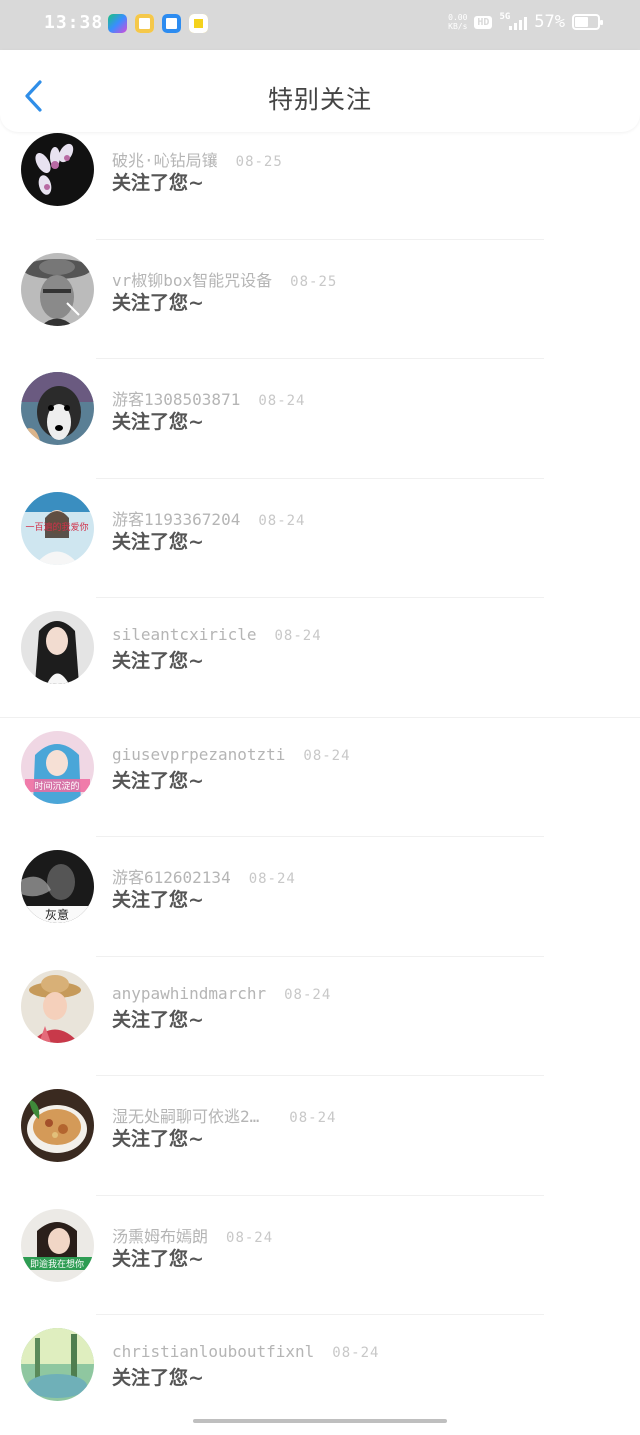 The image size is (640, 1435). I want to click on girl-caption-avatar-image: 一百遍的我爱你, so click(57, 528).